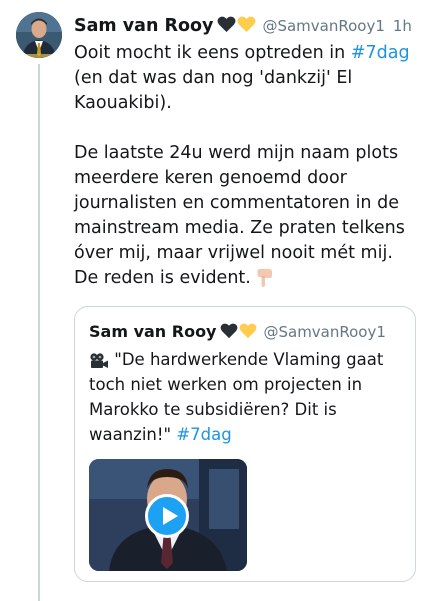 This screenshot has width=432, height=601. What do you see at coordinates (242, 53) in the screenshot?
I see `tweet-text-line: Ooit mocht ik eens optreden in #7dag` at bounding box center [242, 53].